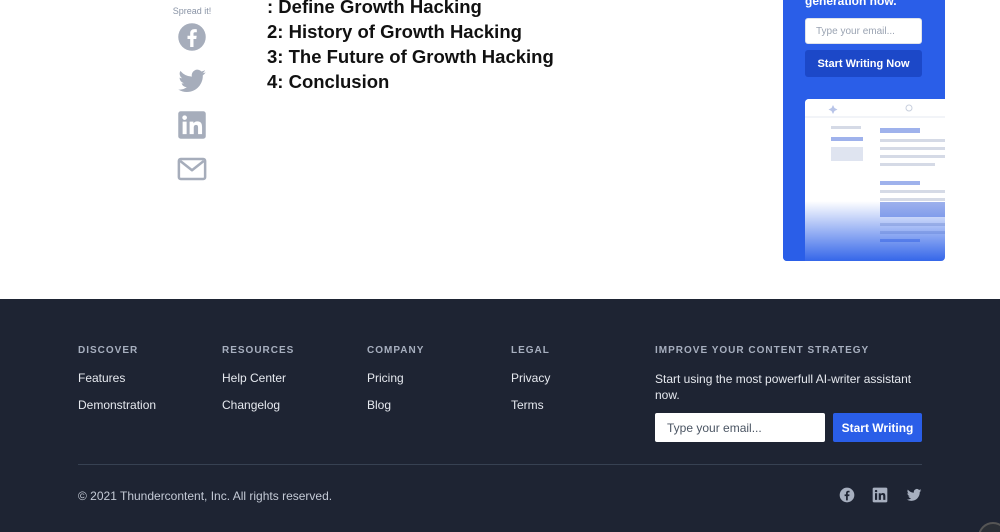 This screenshot has width=1000, height=532. What do you see at coordinates (117, 405) in the screenshot?
I see `footer-link-demonstration: Demonstration` at bounding box center [117, 405].